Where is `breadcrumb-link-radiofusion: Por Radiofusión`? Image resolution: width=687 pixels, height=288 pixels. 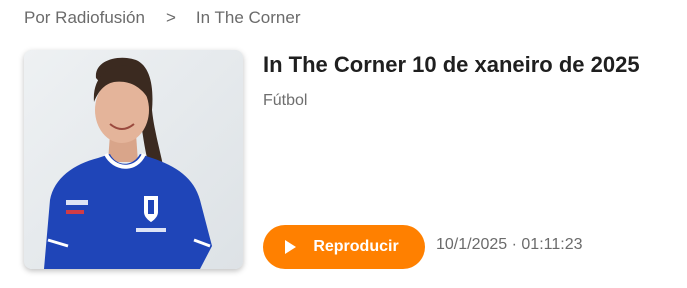
breadcrumb-link-radiofusion: Por Radiofusión is located at coordinates (84, 18).